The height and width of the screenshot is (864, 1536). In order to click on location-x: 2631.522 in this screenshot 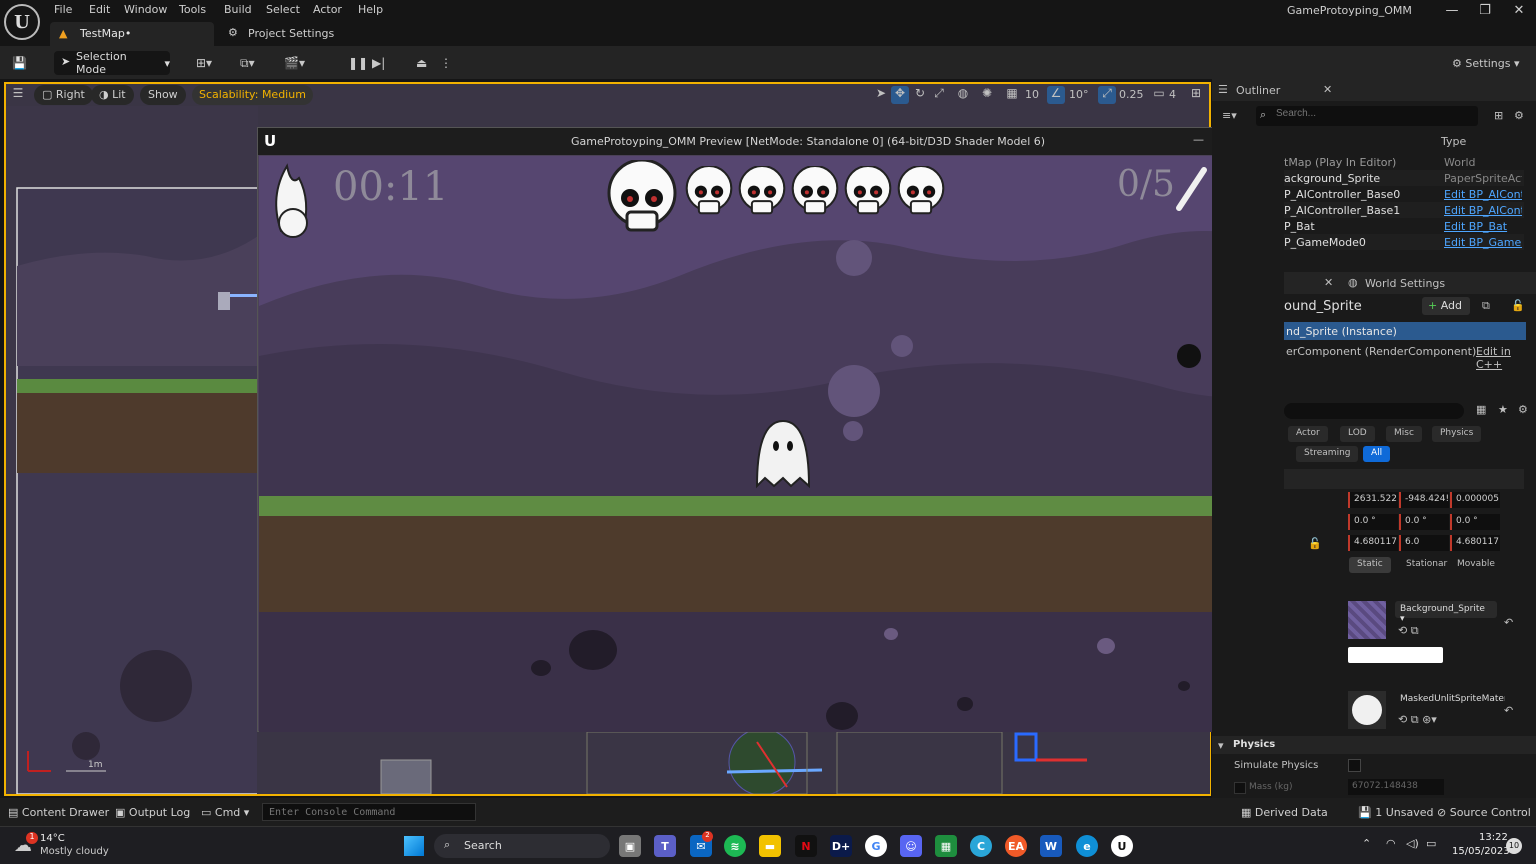, I will do `click(1373, 500)`.